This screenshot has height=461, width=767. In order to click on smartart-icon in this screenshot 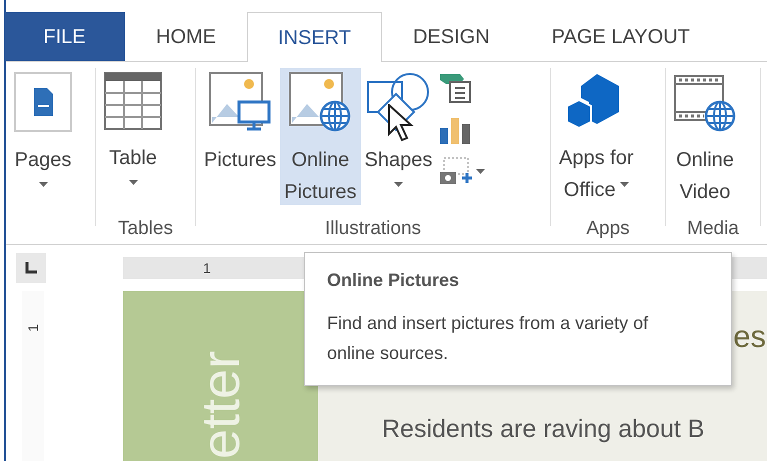, I will do `click(455, 88)`.